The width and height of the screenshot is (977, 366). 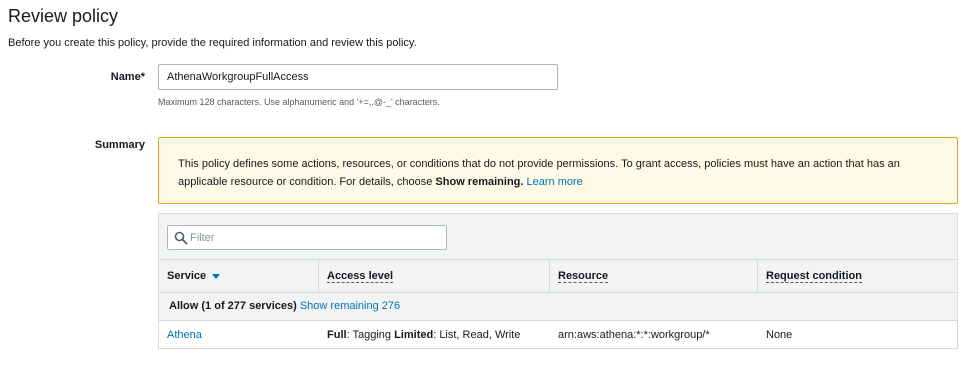 I want to click on policy-name-input, so click(x=358, y=77).